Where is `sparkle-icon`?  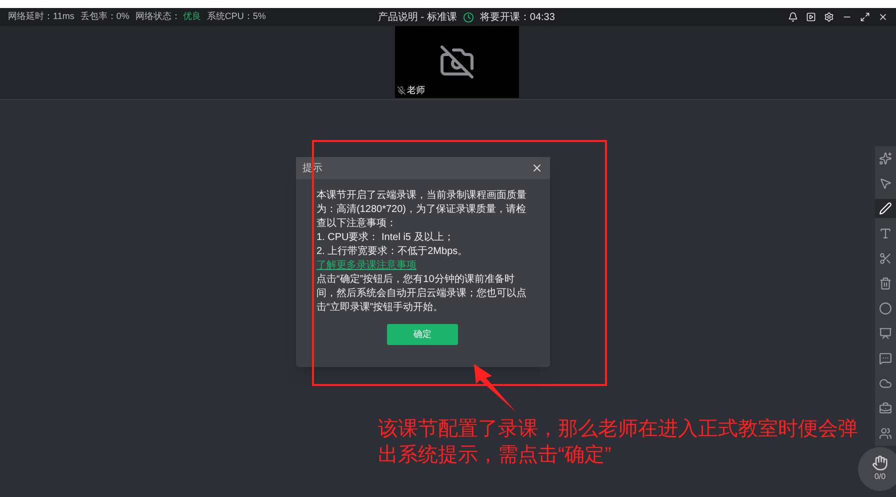
sparkle-icon is located at coordinates (885, 158).